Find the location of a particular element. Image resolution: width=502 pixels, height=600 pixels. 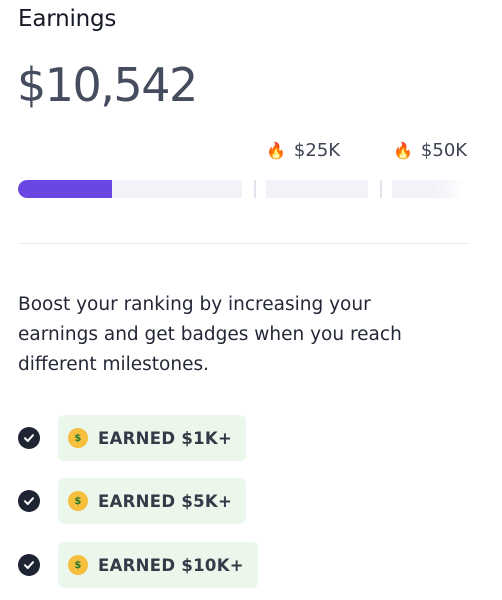

badge-label: EARNED $5K+ is located at coordinates (165, 501).